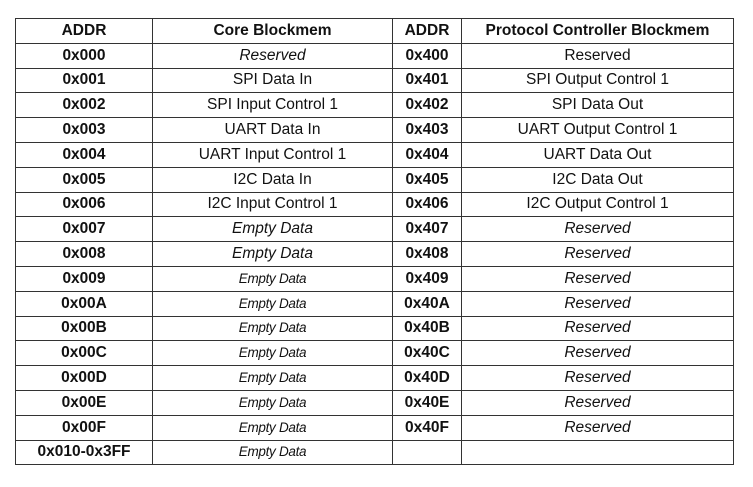 This screenshot has height=487, width=753. I want to click on table-row: 0x010-0x3FF Empty Data, so click(374, 452).